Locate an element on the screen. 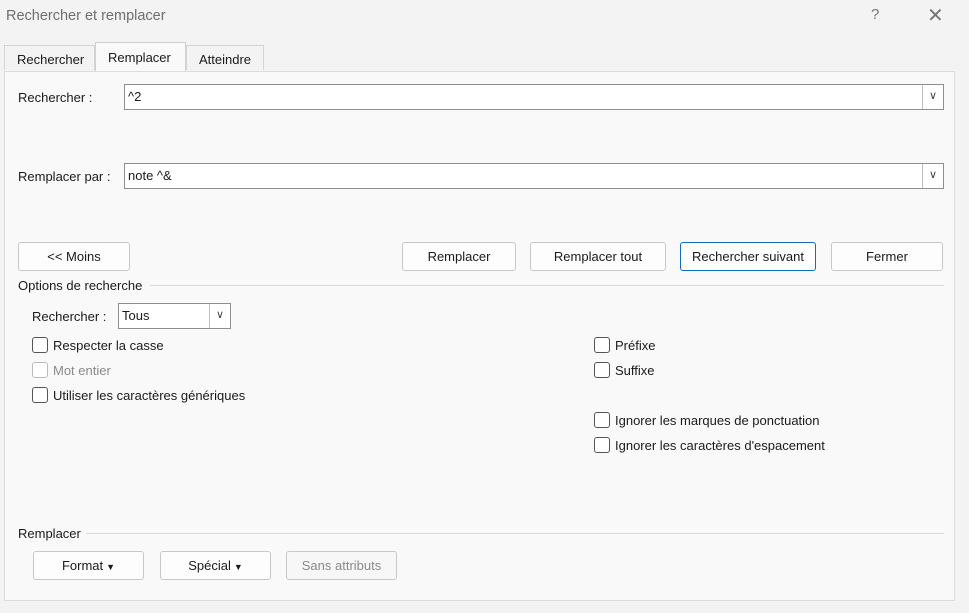 Image resolution: width=969 pixels, height=613 pixels. replace-value: note ^& is located at coordinates (150, 175).